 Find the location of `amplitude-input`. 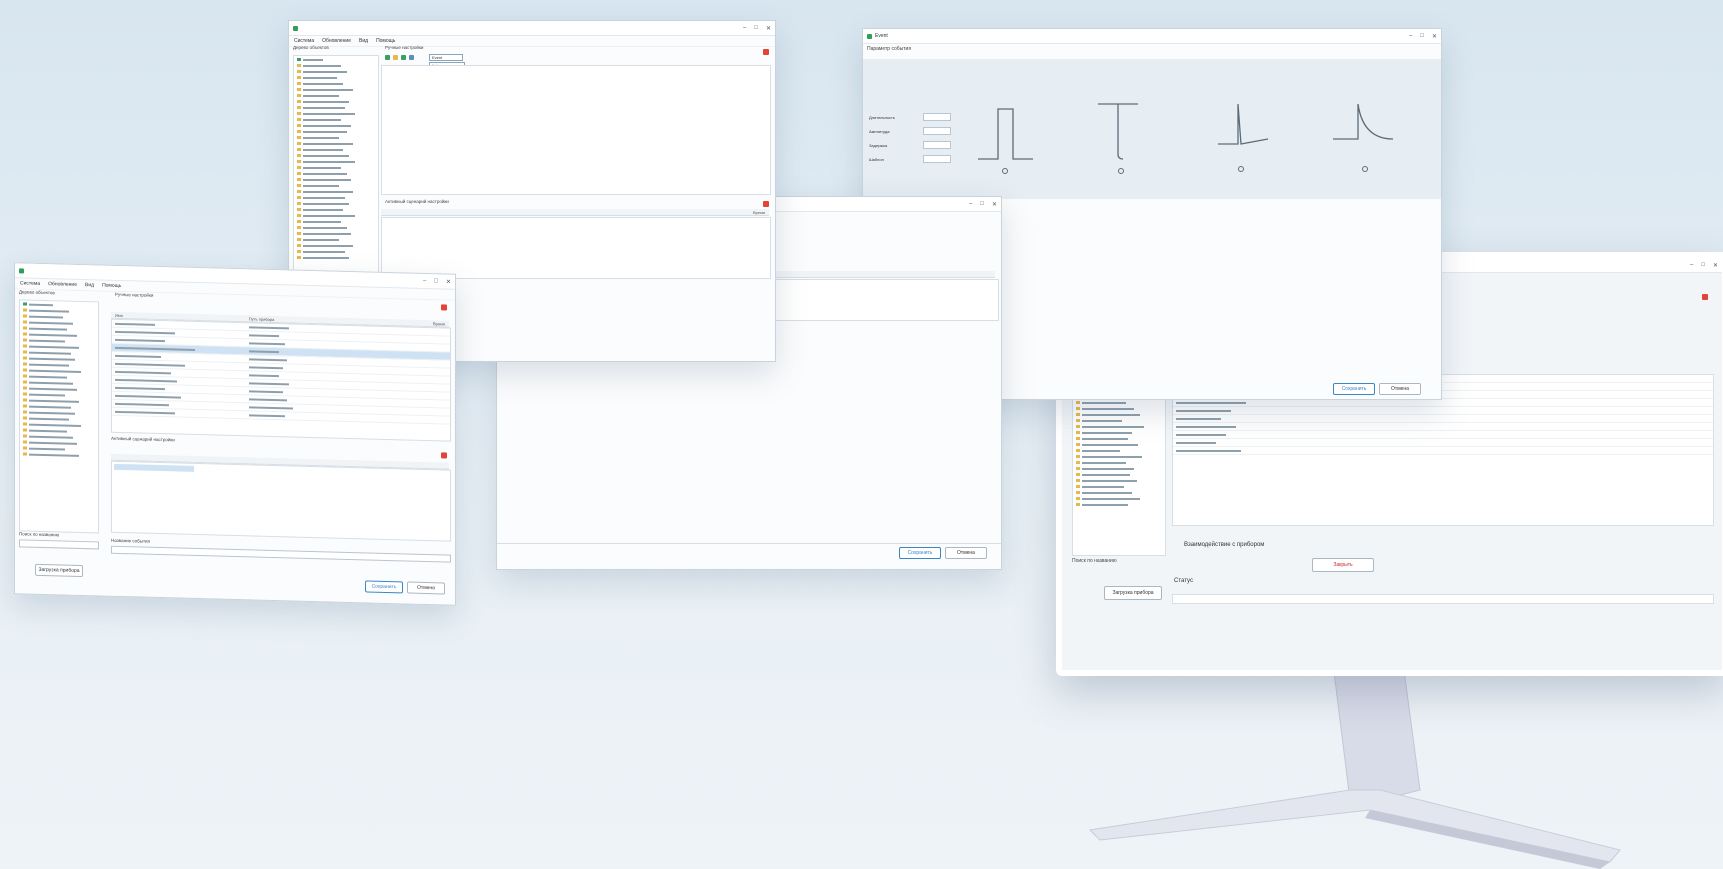

amplitude-input is located at coordinates (937, 131).